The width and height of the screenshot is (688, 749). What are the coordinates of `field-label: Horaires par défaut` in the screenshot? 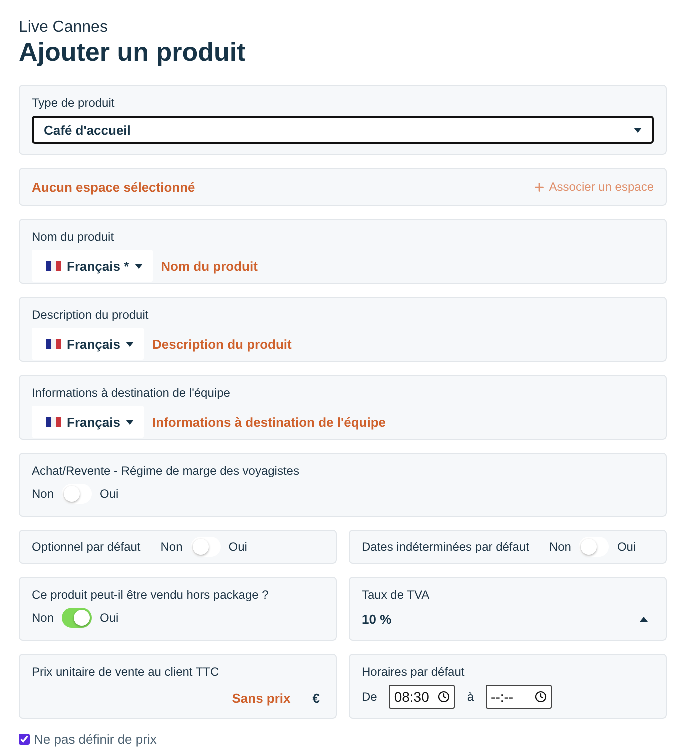 It's located at (414, 672).